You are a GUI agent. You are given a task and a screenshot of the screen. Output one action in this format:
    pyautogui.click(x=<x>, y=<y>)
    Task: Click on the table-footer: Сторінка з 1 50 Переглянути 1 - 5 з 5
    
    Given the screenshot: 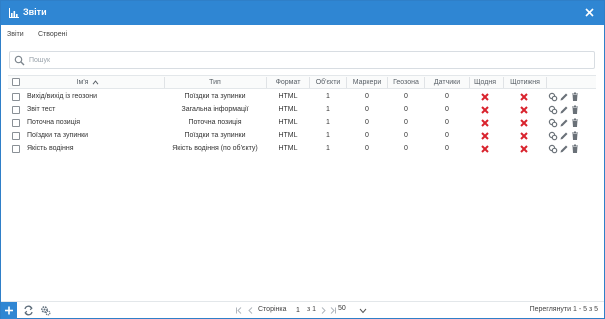 What is the action you would take?
    pyautogui.click(x=302, y=310)
    